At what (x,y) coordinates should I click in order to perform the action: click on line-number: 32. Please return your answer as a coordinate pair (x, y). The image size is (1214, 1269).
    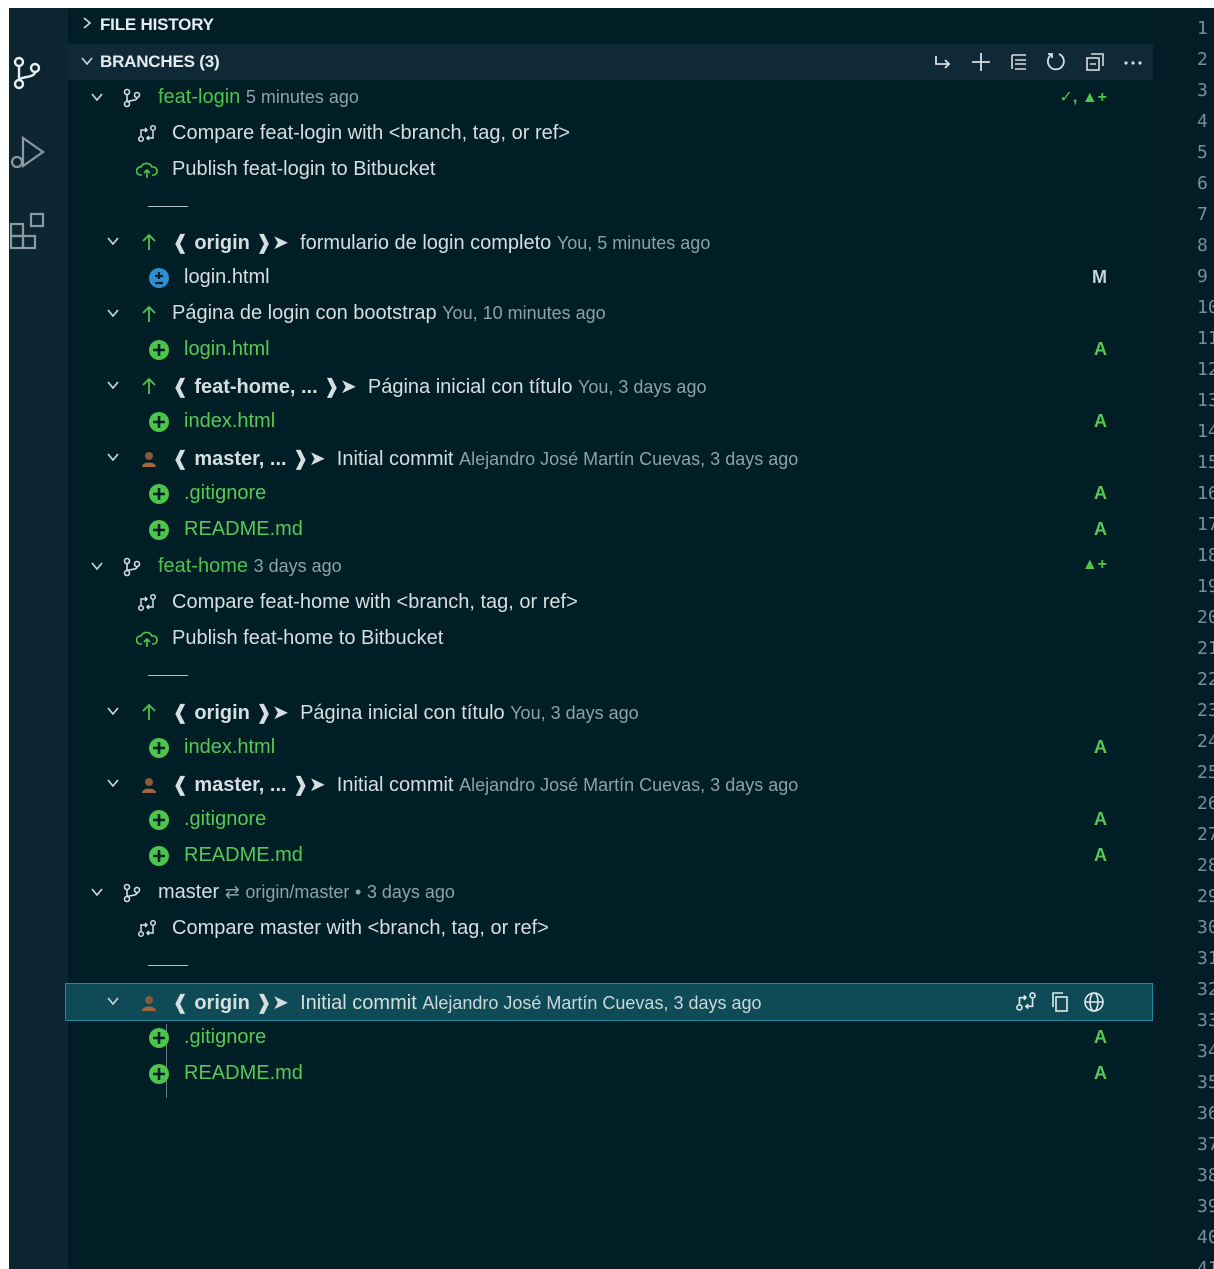
    Looking at the image, I should click on (1205, 989).